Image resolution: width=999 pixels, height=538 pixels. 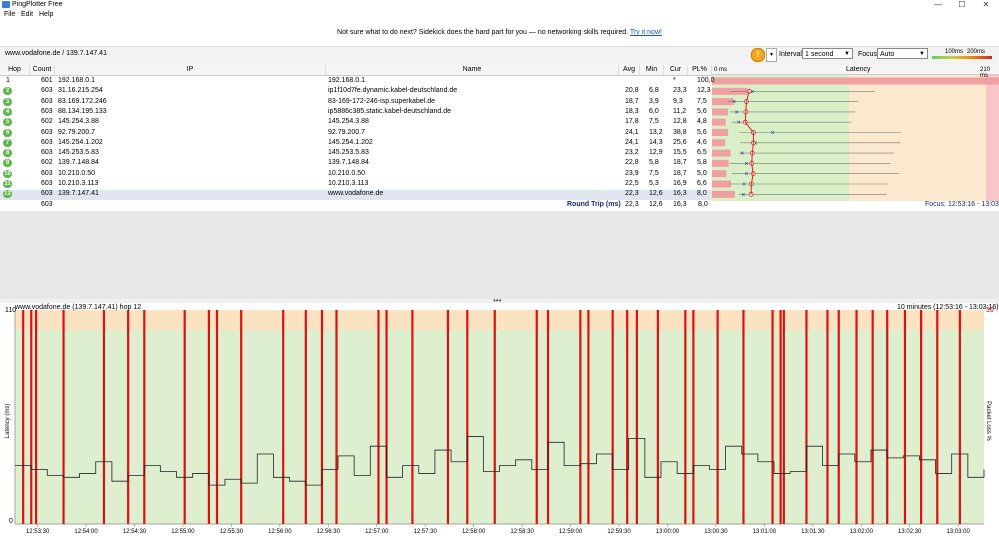 I want to click on cell-avg: 23,2, so click(x=632, y=153).